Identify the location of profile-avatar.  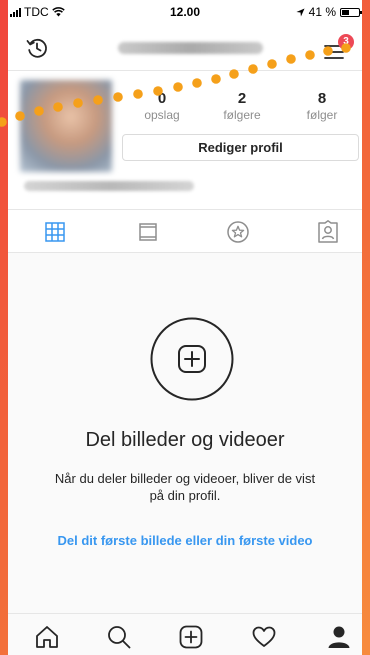
(66, 126).